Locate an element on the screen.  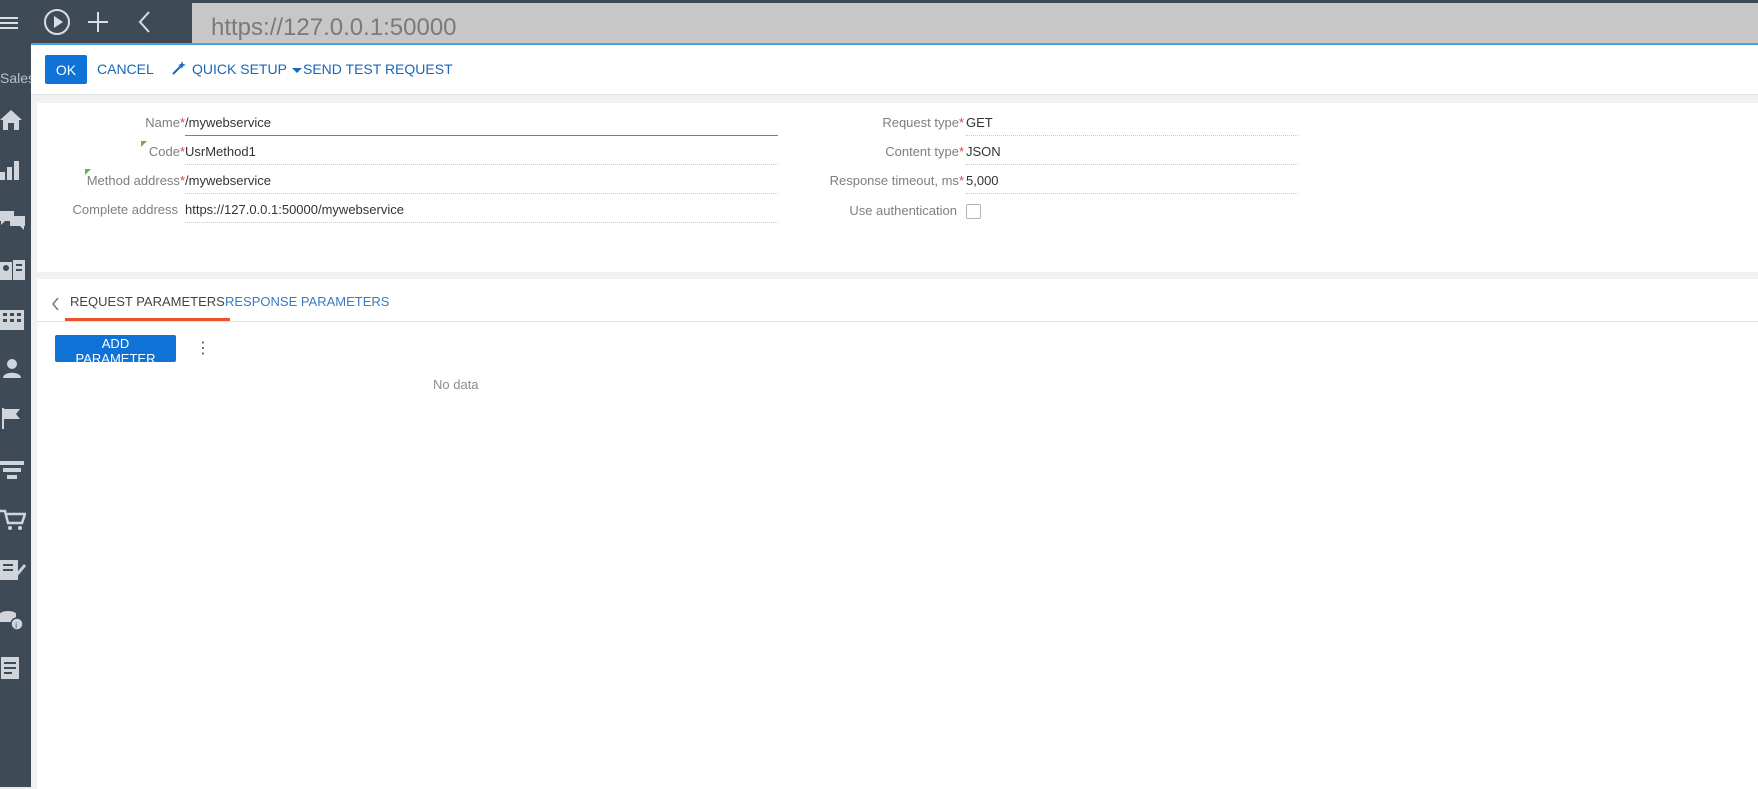
quick-setup-button: QUICK SETUP is located at coordinates (237, 69).